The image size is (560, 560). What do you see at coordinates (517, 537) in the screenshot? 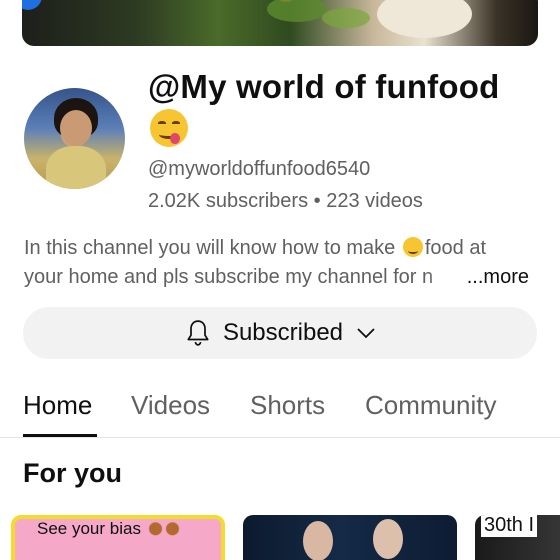
I see `video-thumbnail-3: 30th I` at bounding box center [517, 537].